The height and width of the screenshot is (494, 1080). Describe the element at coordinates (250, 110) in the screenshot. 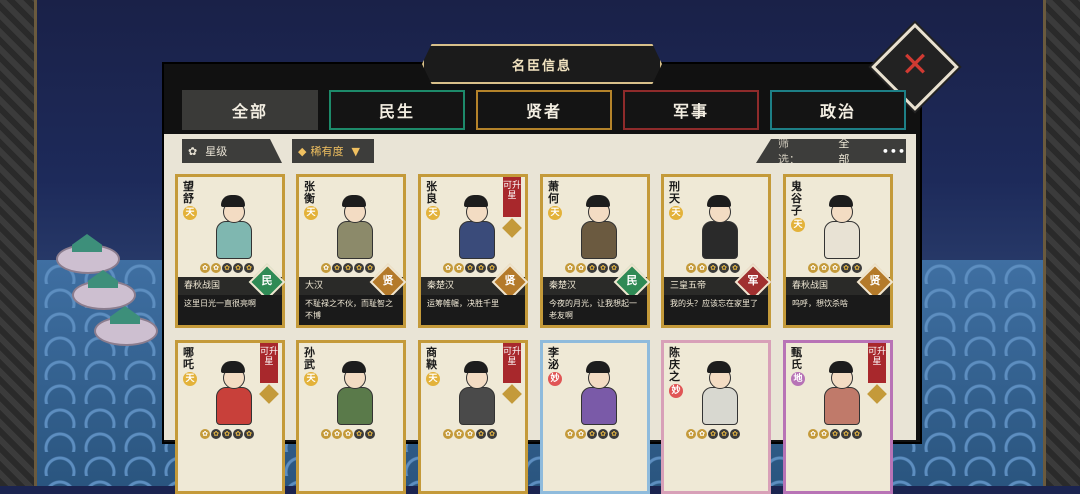

I see `tab-all: 全部` at that location.